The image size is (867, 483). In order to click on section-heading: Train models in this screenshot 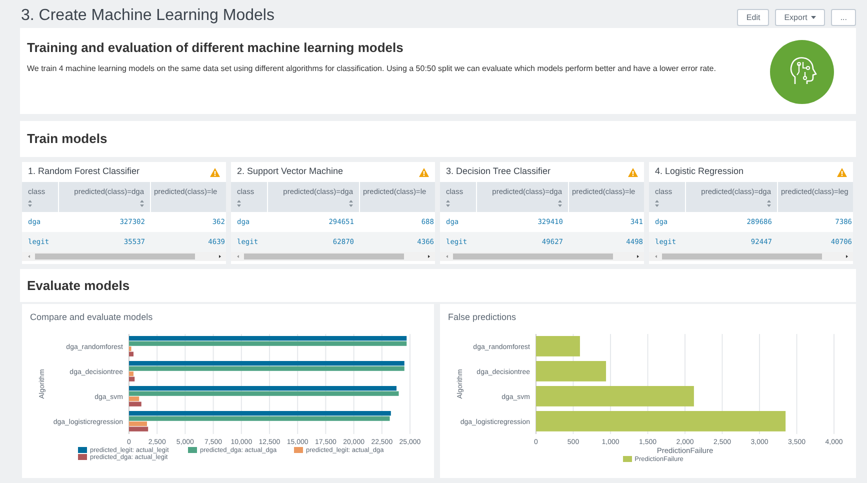, I will do `click(67, 139)`.